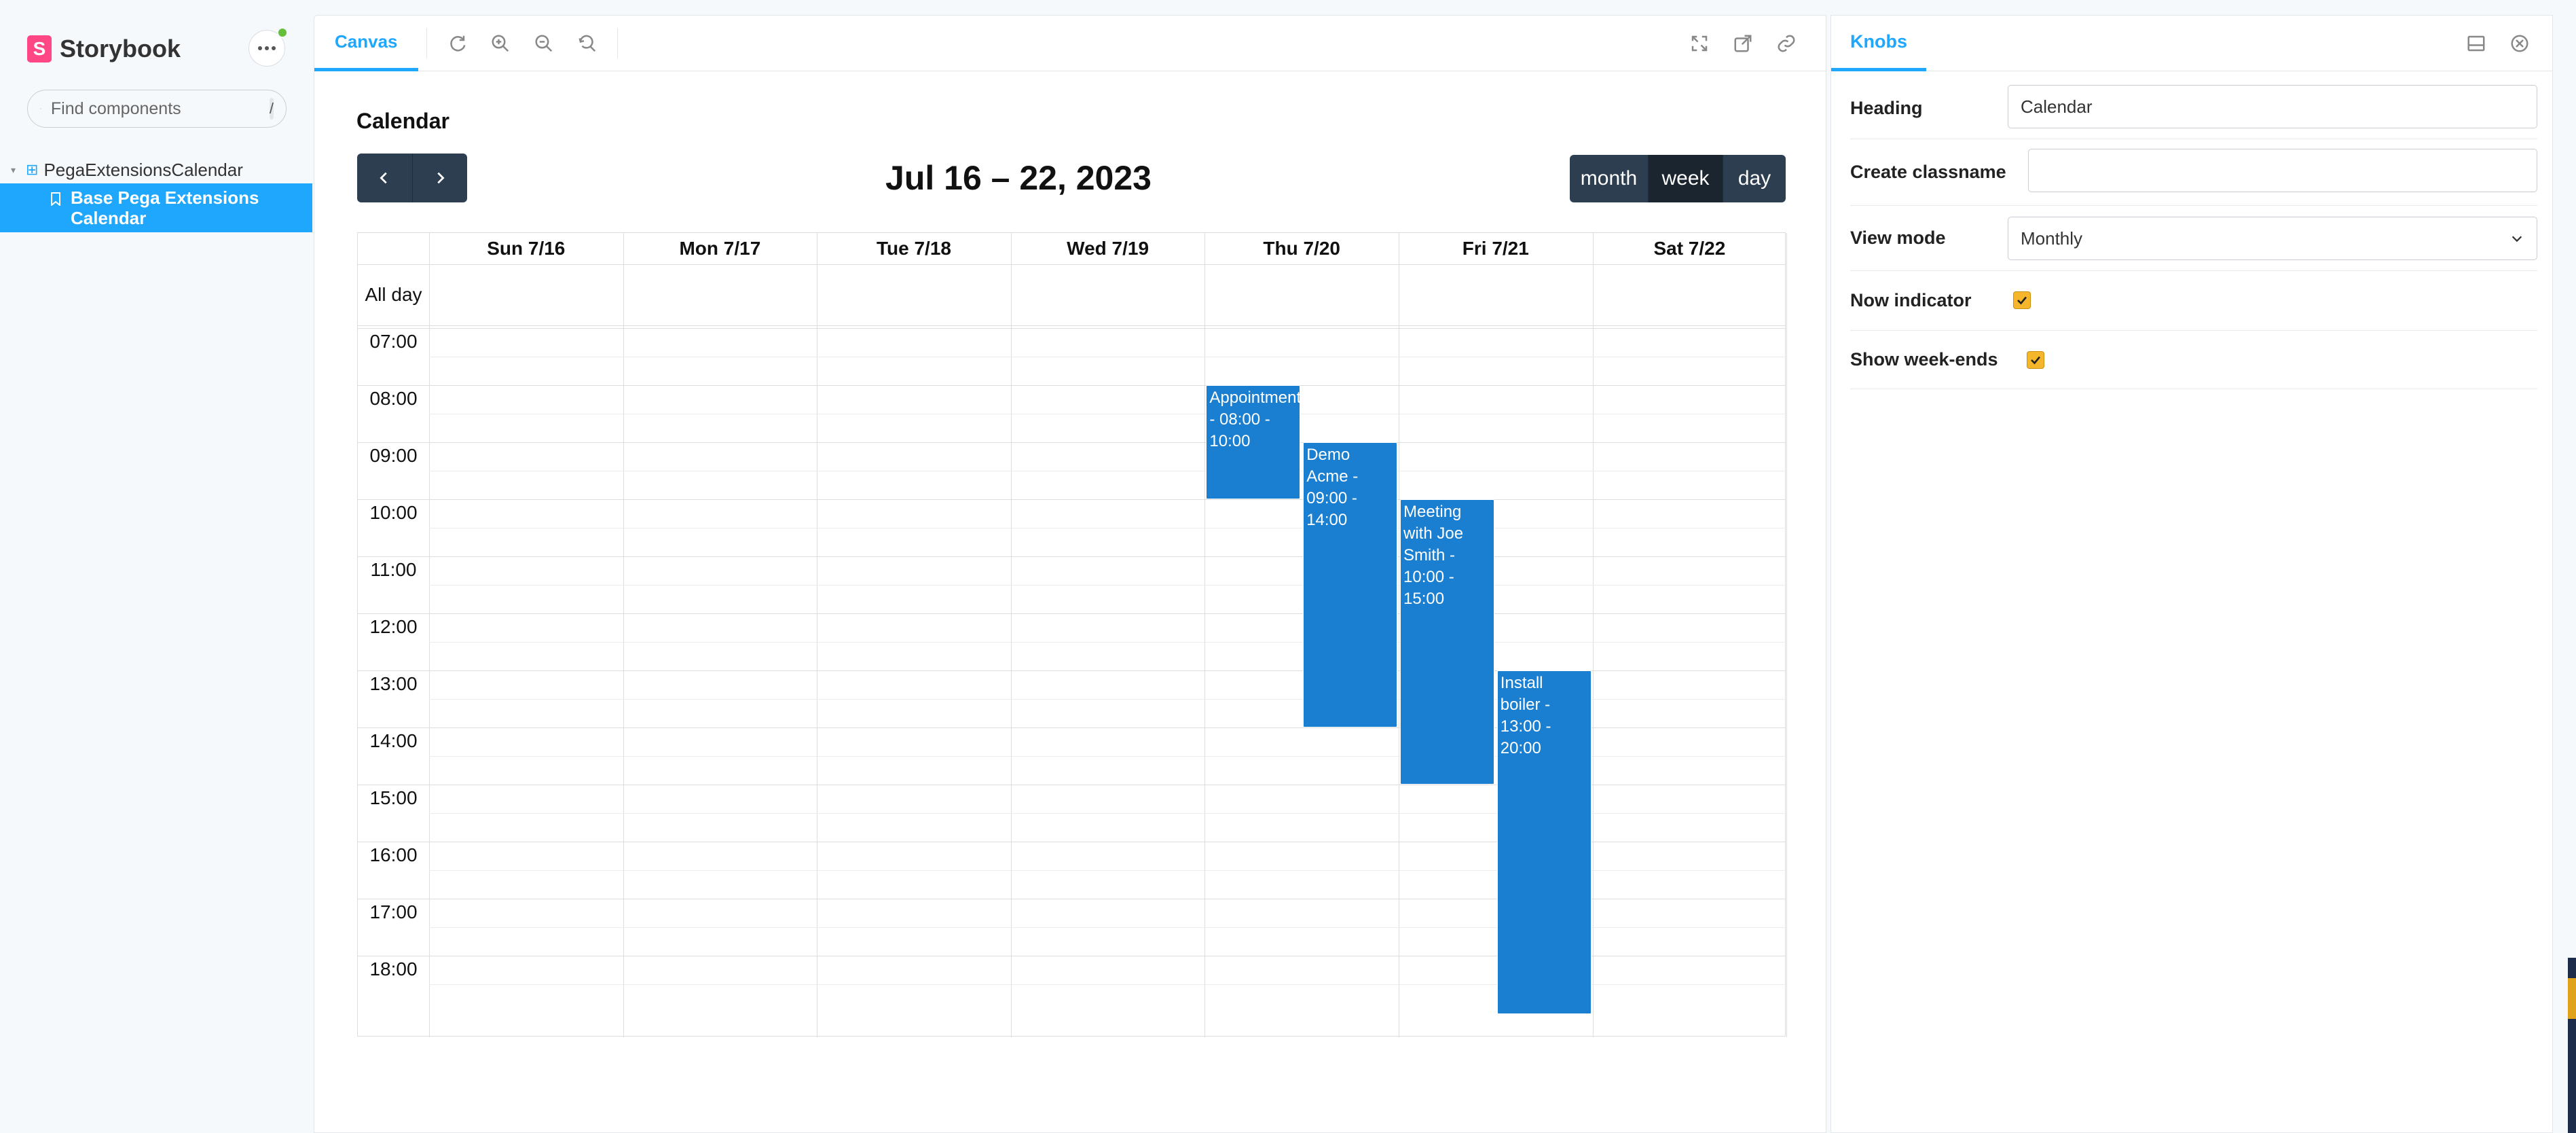 This screenshot has width=2576, height=1133. What do you see at coordinates (1301, 249) in the screenshot?
I see `day-header: Thu 7/20` at bounding box center [1301, 249].